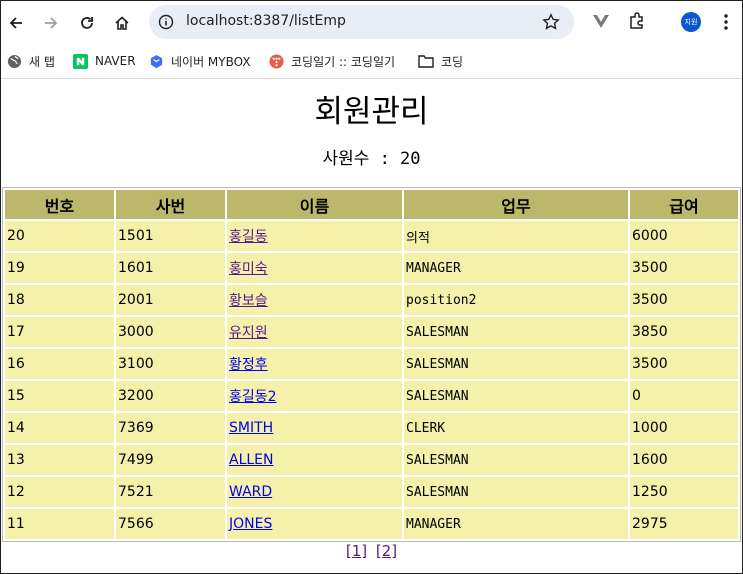 The width and height of the screenshot is (743, 574). I want to click on page-link-1: [1], so click(356, 551).